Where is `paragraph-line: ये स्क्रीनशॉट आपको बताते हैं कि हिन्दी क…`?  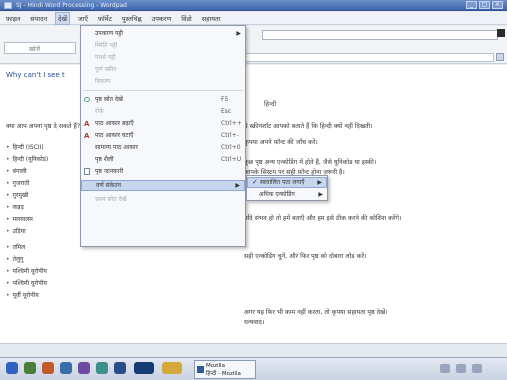
paragraph-line: ये स्क्रीनशॉट आपको बताते हैं कि हिन्दी क… is located at coordinates (308, 126).